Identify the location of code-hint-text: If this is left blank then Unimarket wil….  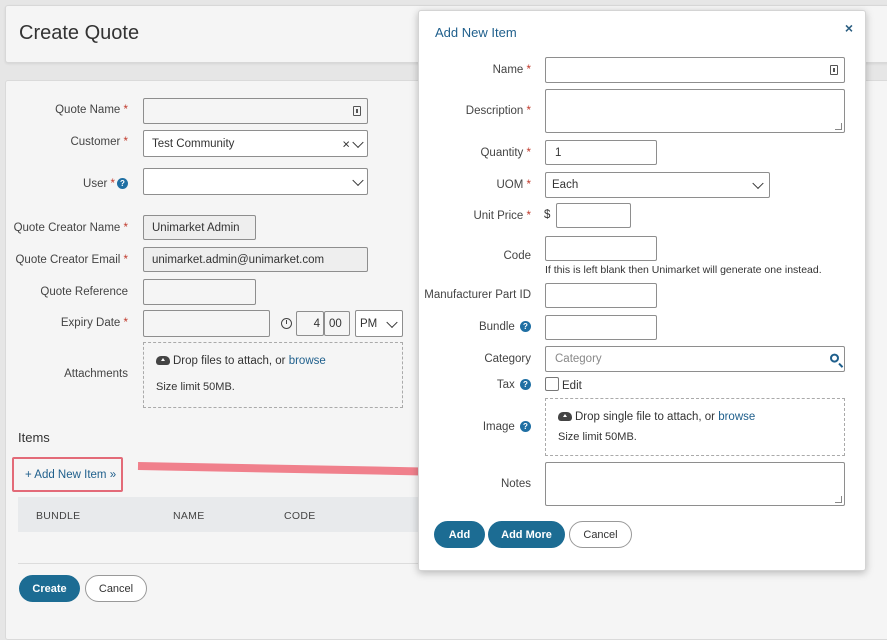
(683, 270).